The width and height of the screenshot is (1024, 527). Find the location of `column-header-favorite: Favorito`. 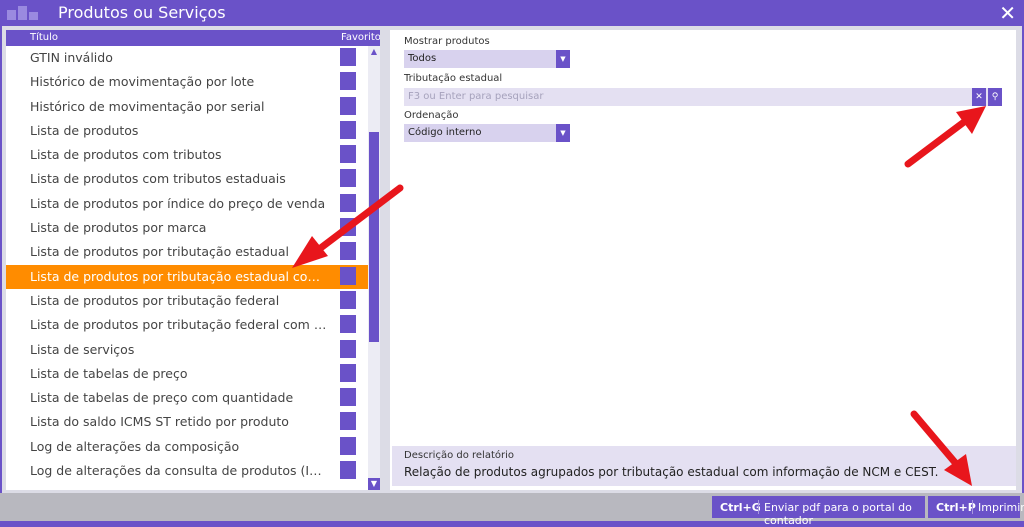

column-header-favorite: Favorito is located at coordinates (360, 37).